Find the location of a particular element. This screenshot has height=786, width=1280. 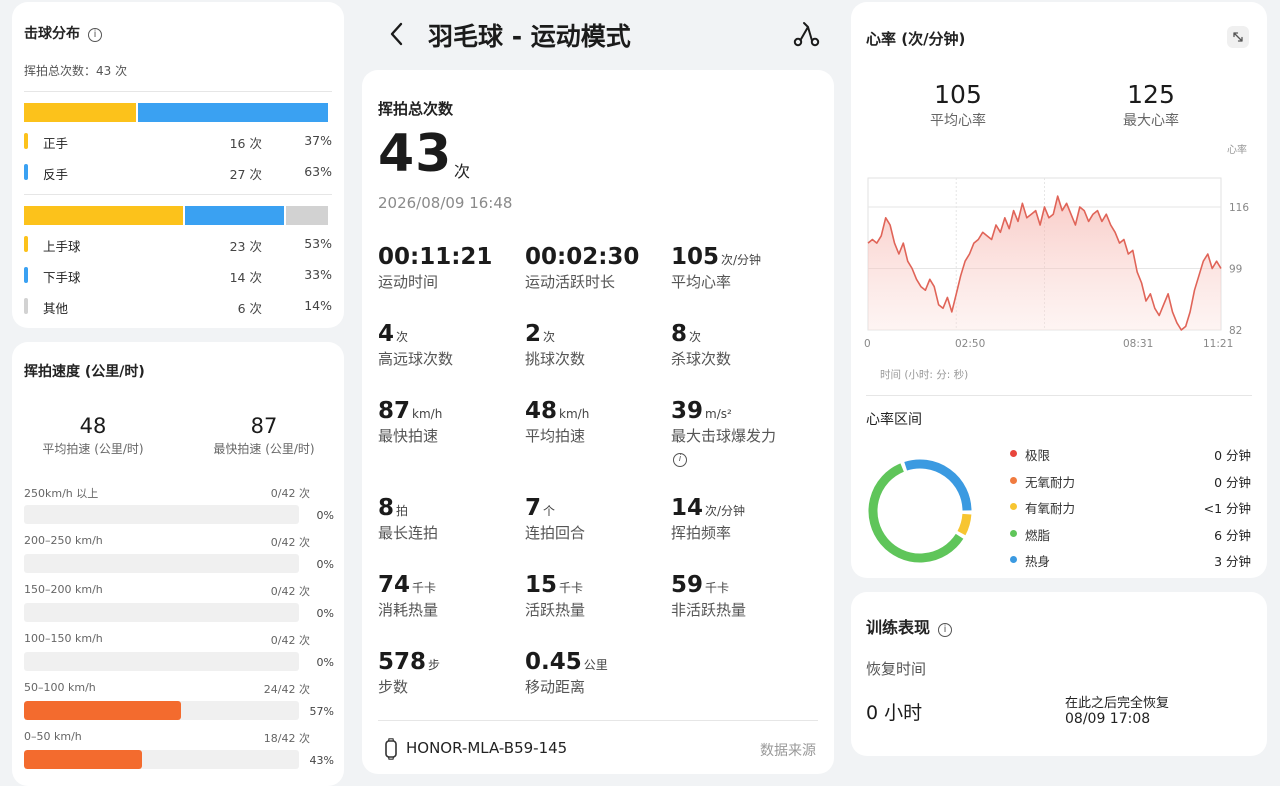

legend-name: 正手 is located at coordinates (56, 143).